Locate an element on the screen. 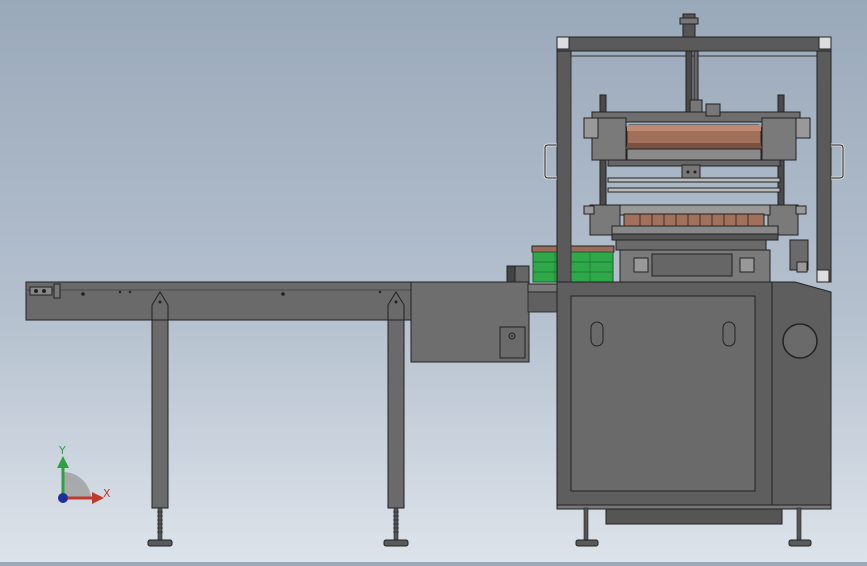 This screenshot has height=566, width=867. conveyor-leg-right is located at coordinates (396, 419).